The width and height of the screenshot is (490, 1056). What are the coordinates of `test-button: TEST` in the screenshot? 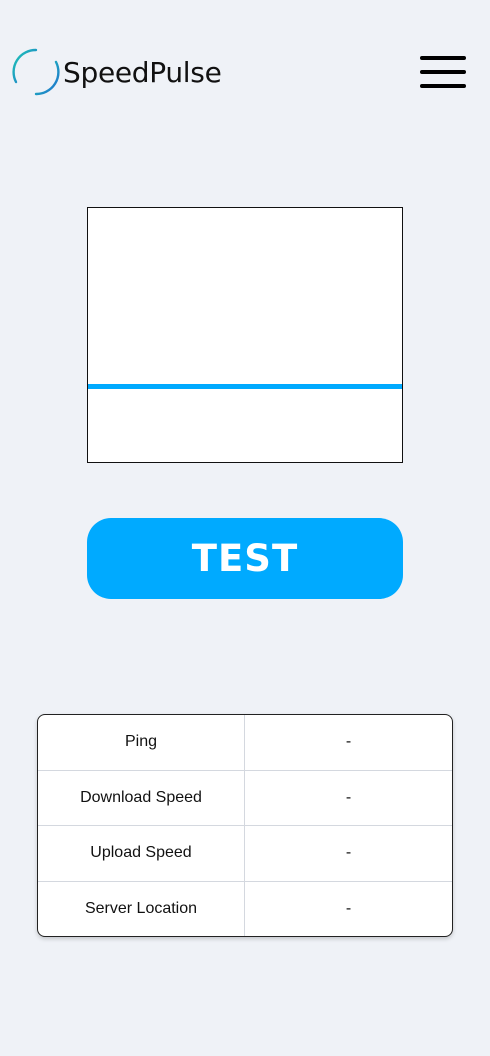 It's located at (245, 558).